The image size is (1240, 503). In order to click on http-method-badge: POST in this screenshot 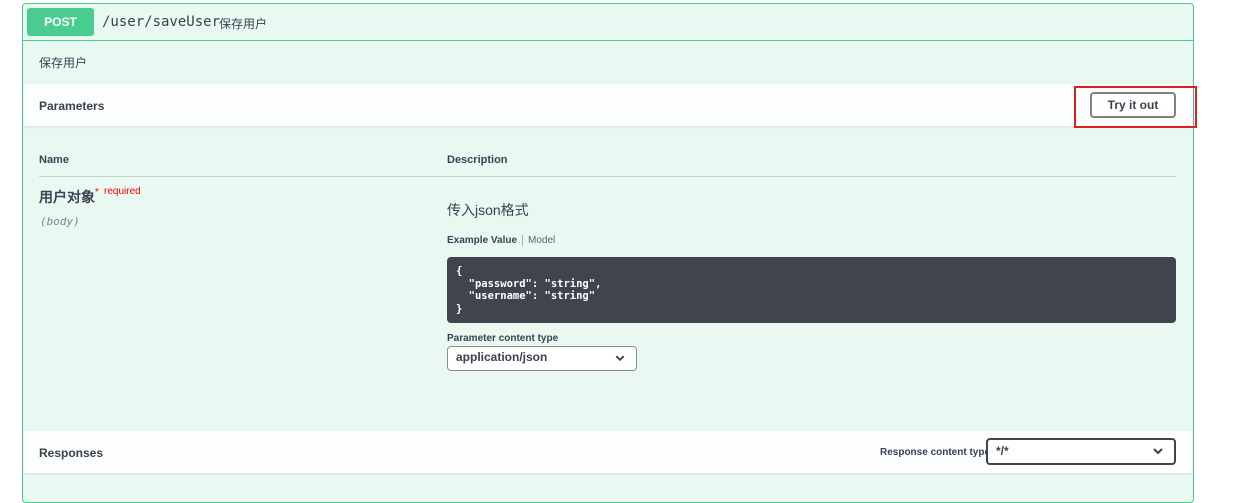, I will do `click(60, 22)`.